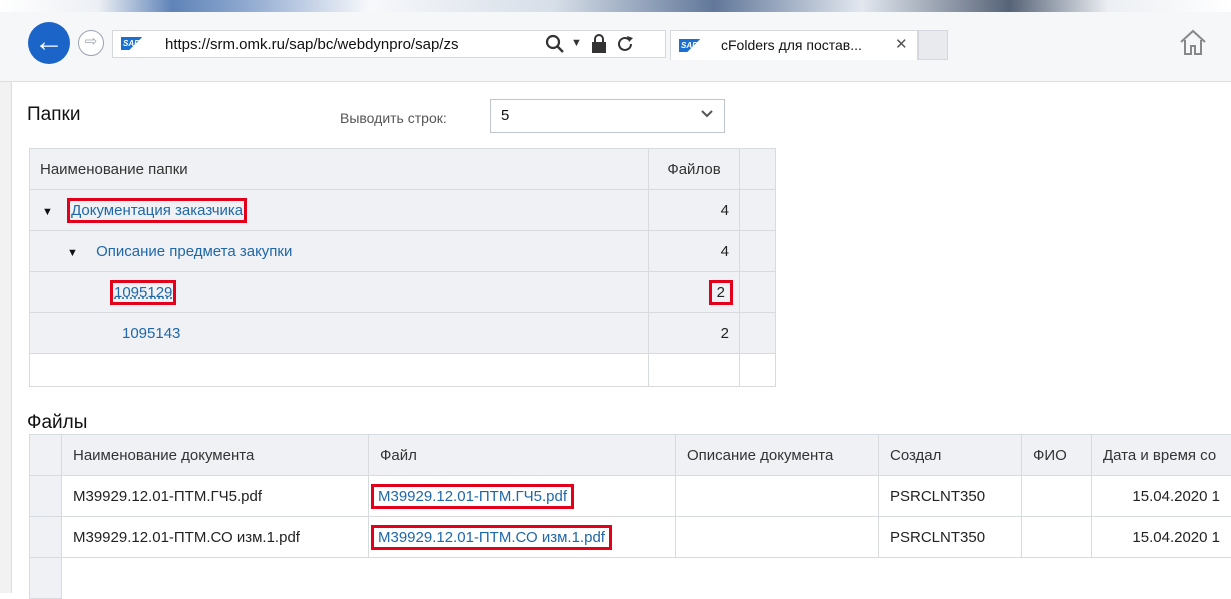 This screenshot has height=599, width=1231. What do you see at coordinates (707, 114) in the screenshot?
I see `chevron-down-icon` at bounding box center [707, 114].